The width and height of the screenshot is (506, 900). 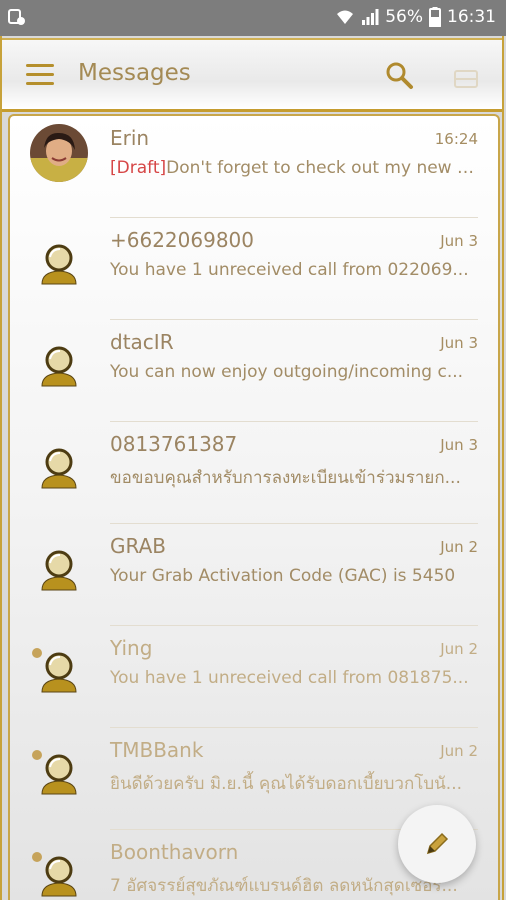 What do you see at coordinates (138, 546) in the screenshot?
I see `contact-name: GRAB` at bounding box center [138, 546].